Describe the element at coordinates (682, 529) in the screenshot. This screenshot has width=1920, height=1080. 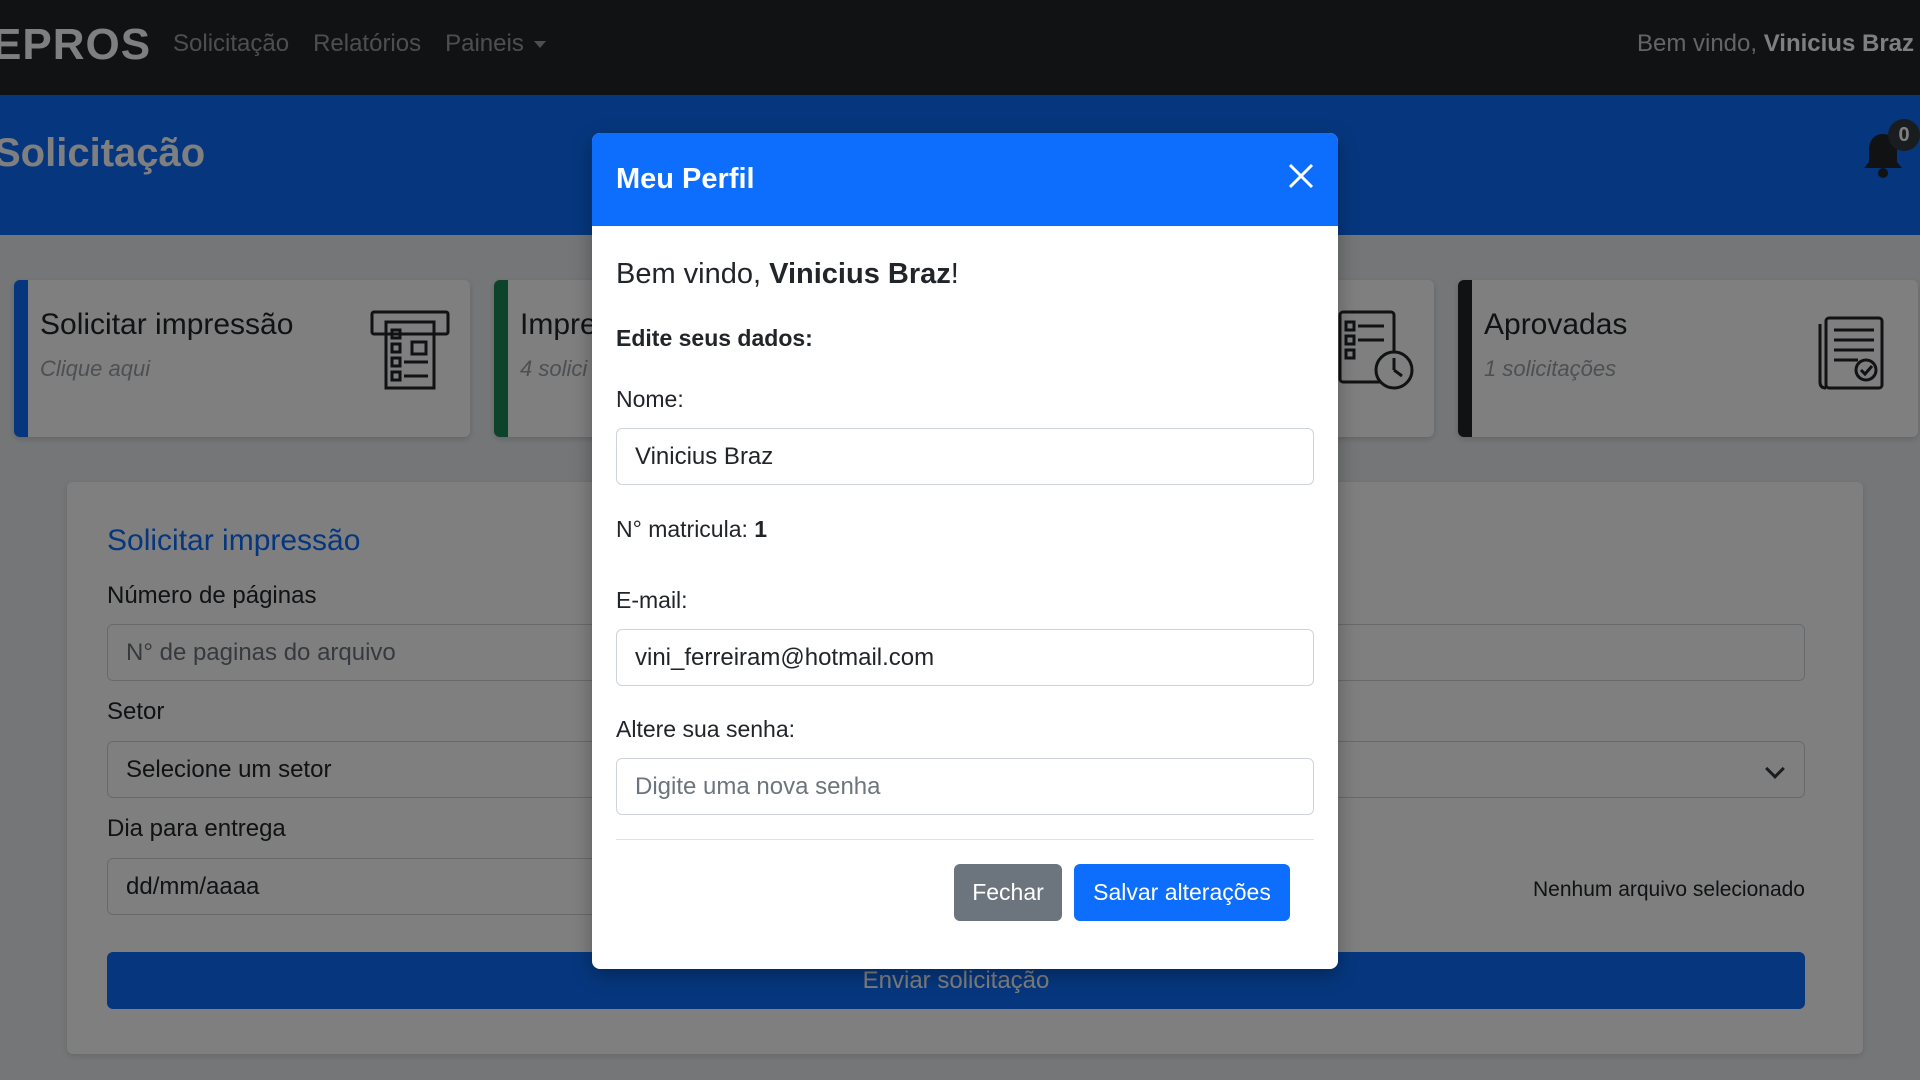
I see `matricula-label: N° matricula:` at that location.